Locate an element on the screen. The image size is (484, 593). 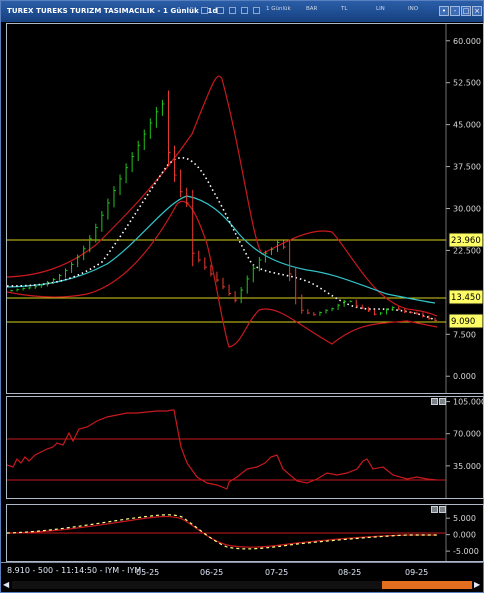
macd-line is located at coordinates (221, 531).